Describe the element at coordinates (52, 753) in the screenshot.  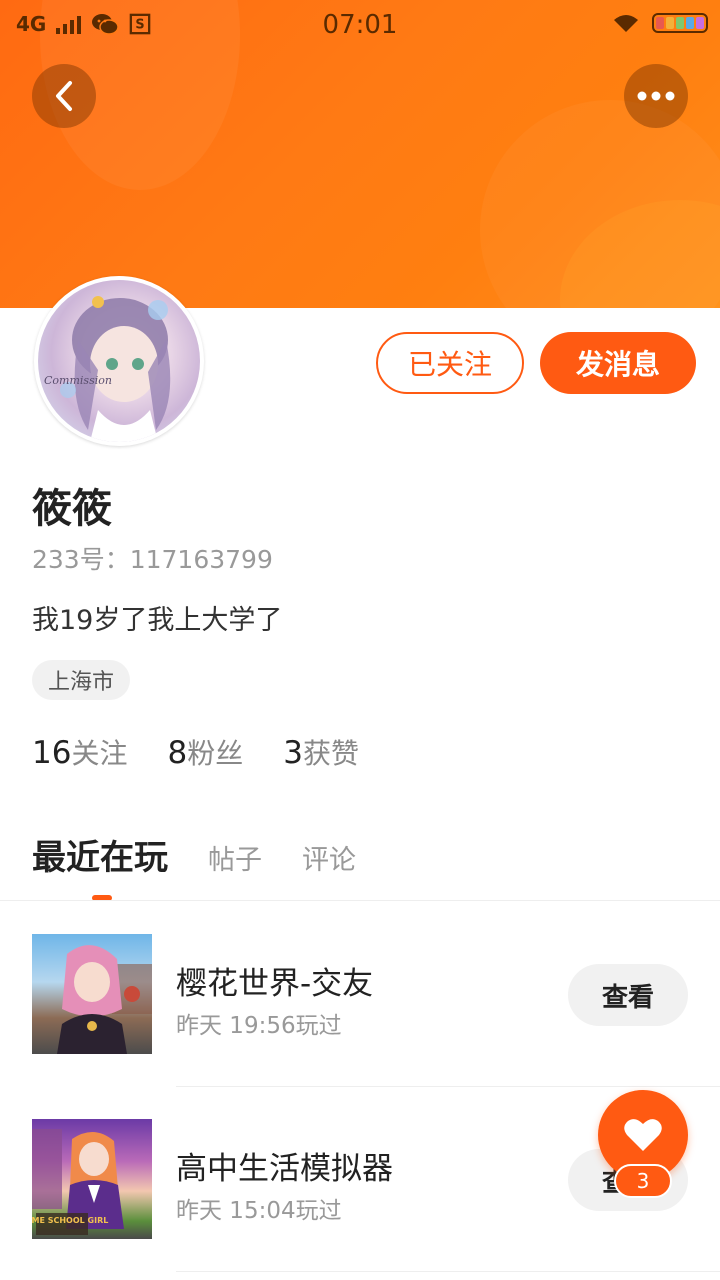
I see `following-count: 16` at that location.